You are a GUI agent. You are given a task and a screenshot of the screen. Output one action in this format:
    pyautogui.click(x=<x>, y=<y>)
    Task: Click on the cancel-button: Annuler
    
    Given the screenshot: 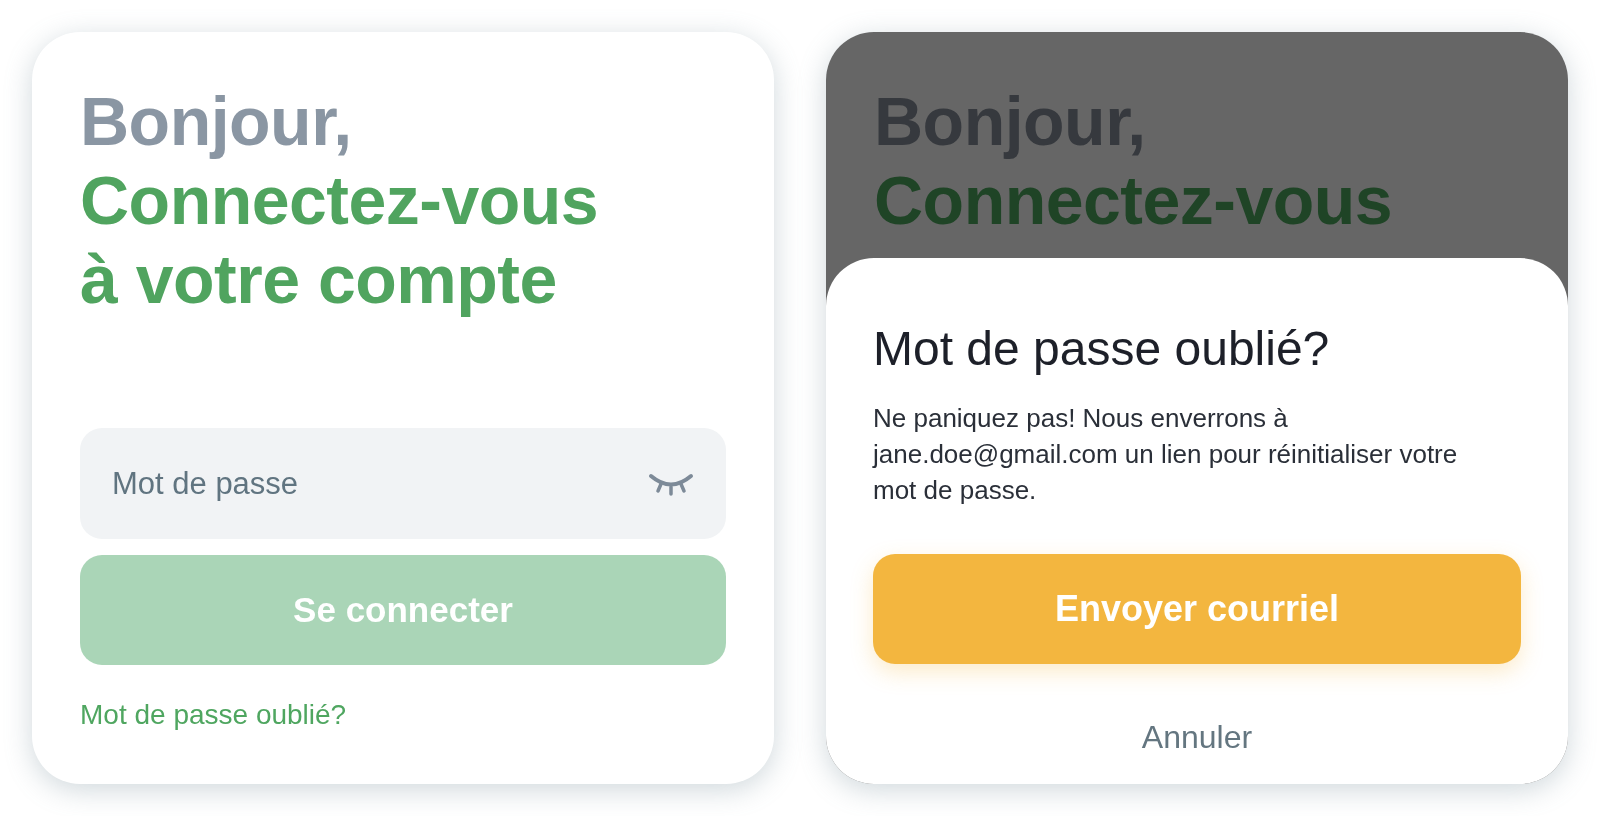 What is the action you would take?
    pyautogui.click(x=1197, y=737)
    